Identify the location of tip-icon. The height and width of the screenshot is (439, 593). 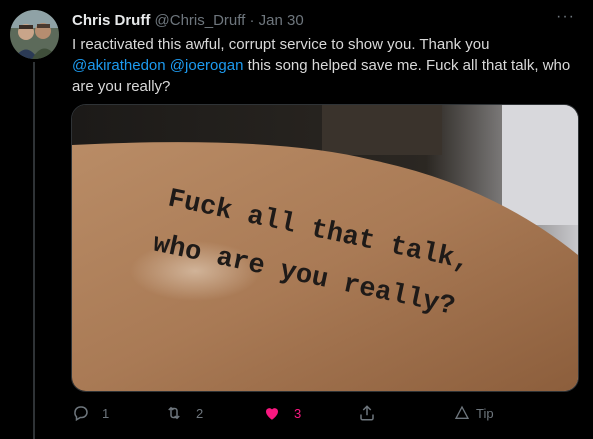
(462, 412).